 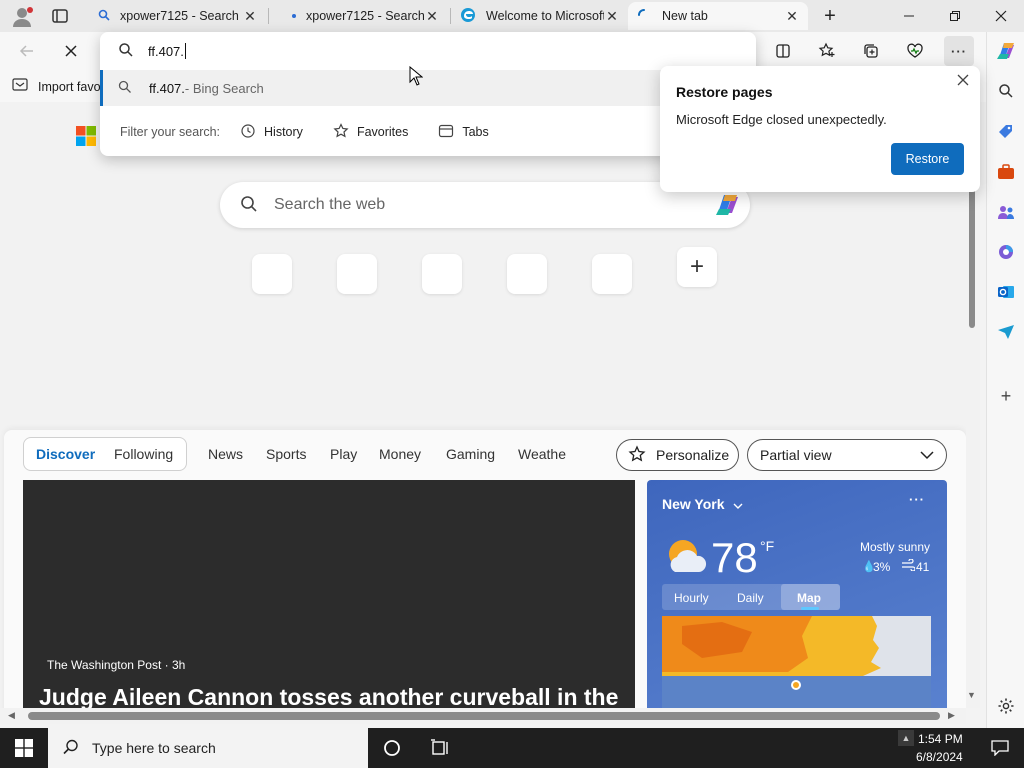 What do you see at coordinates (24, 748) in the screenshot?
I see `windows-start-button` at bounding box center [24, 748].